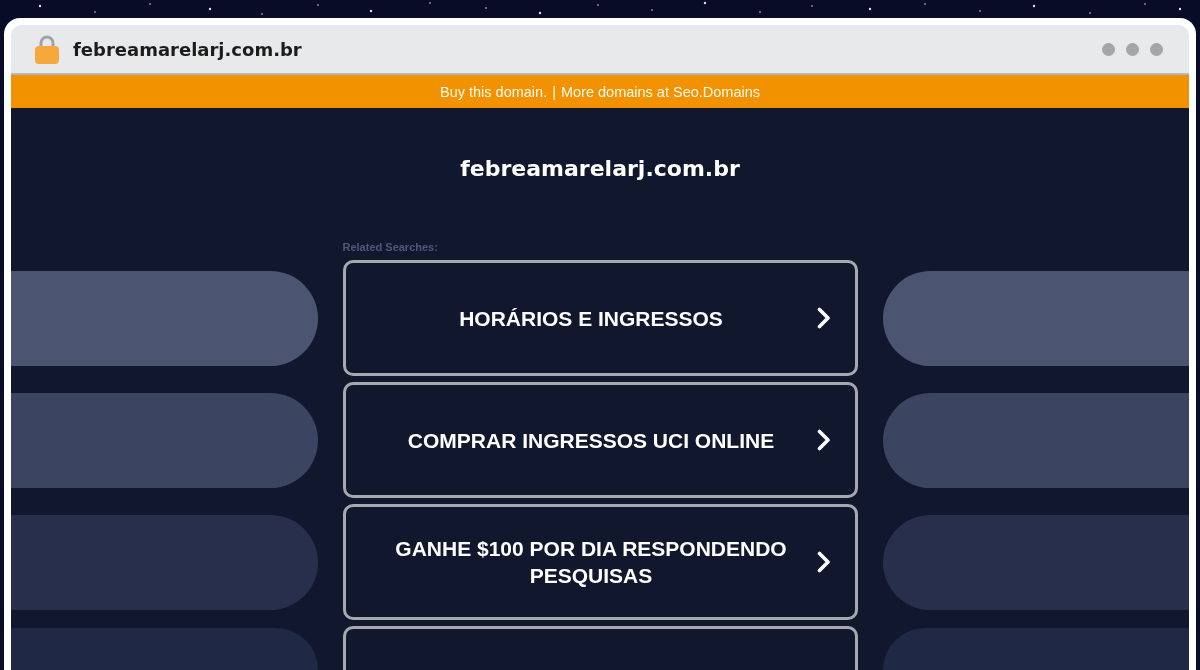 This screenshot has width=1200, height=670. What do you see at coordinates (600, 318) in the screenshot?
I see `related-search-button: HORÁRIOS E INGRESSOS` at bounding box center [600, 318].